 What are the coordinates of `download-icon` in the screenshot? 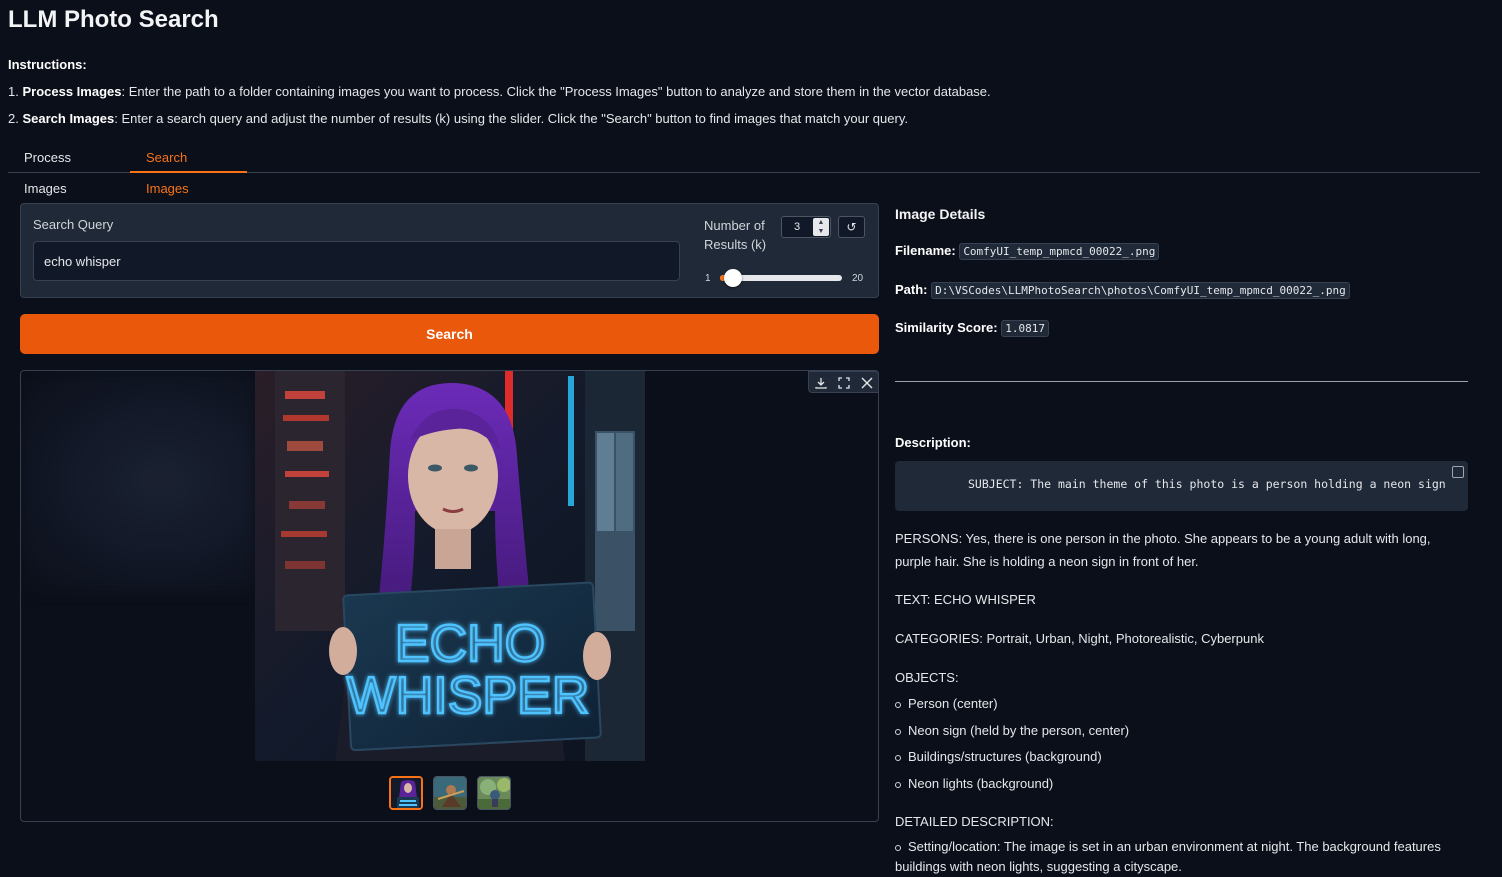 It's located at (821, 383).